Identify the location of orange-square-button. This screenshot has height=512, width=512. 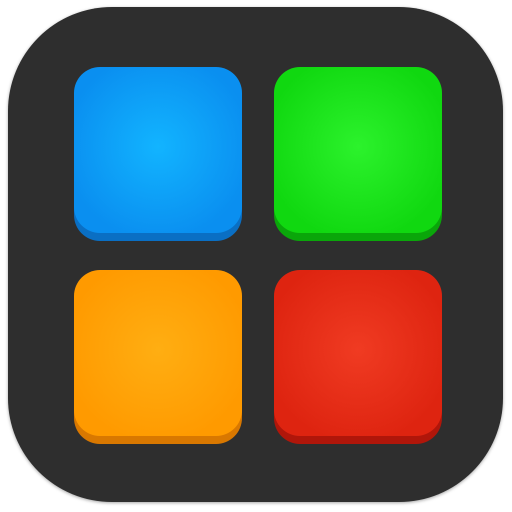
(158, 357).